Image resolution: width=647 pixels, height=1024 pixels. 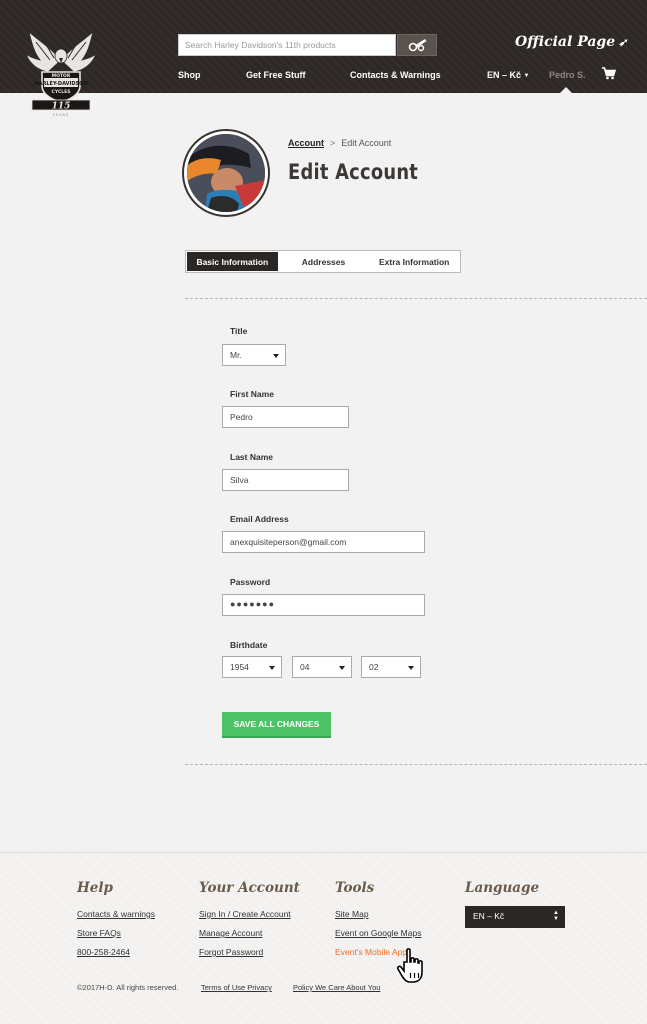 What do you see at coordinates (352, 914) in the screenshot?
I see `footer-link-site-map: Site Map` at bounding box center [352, 914].